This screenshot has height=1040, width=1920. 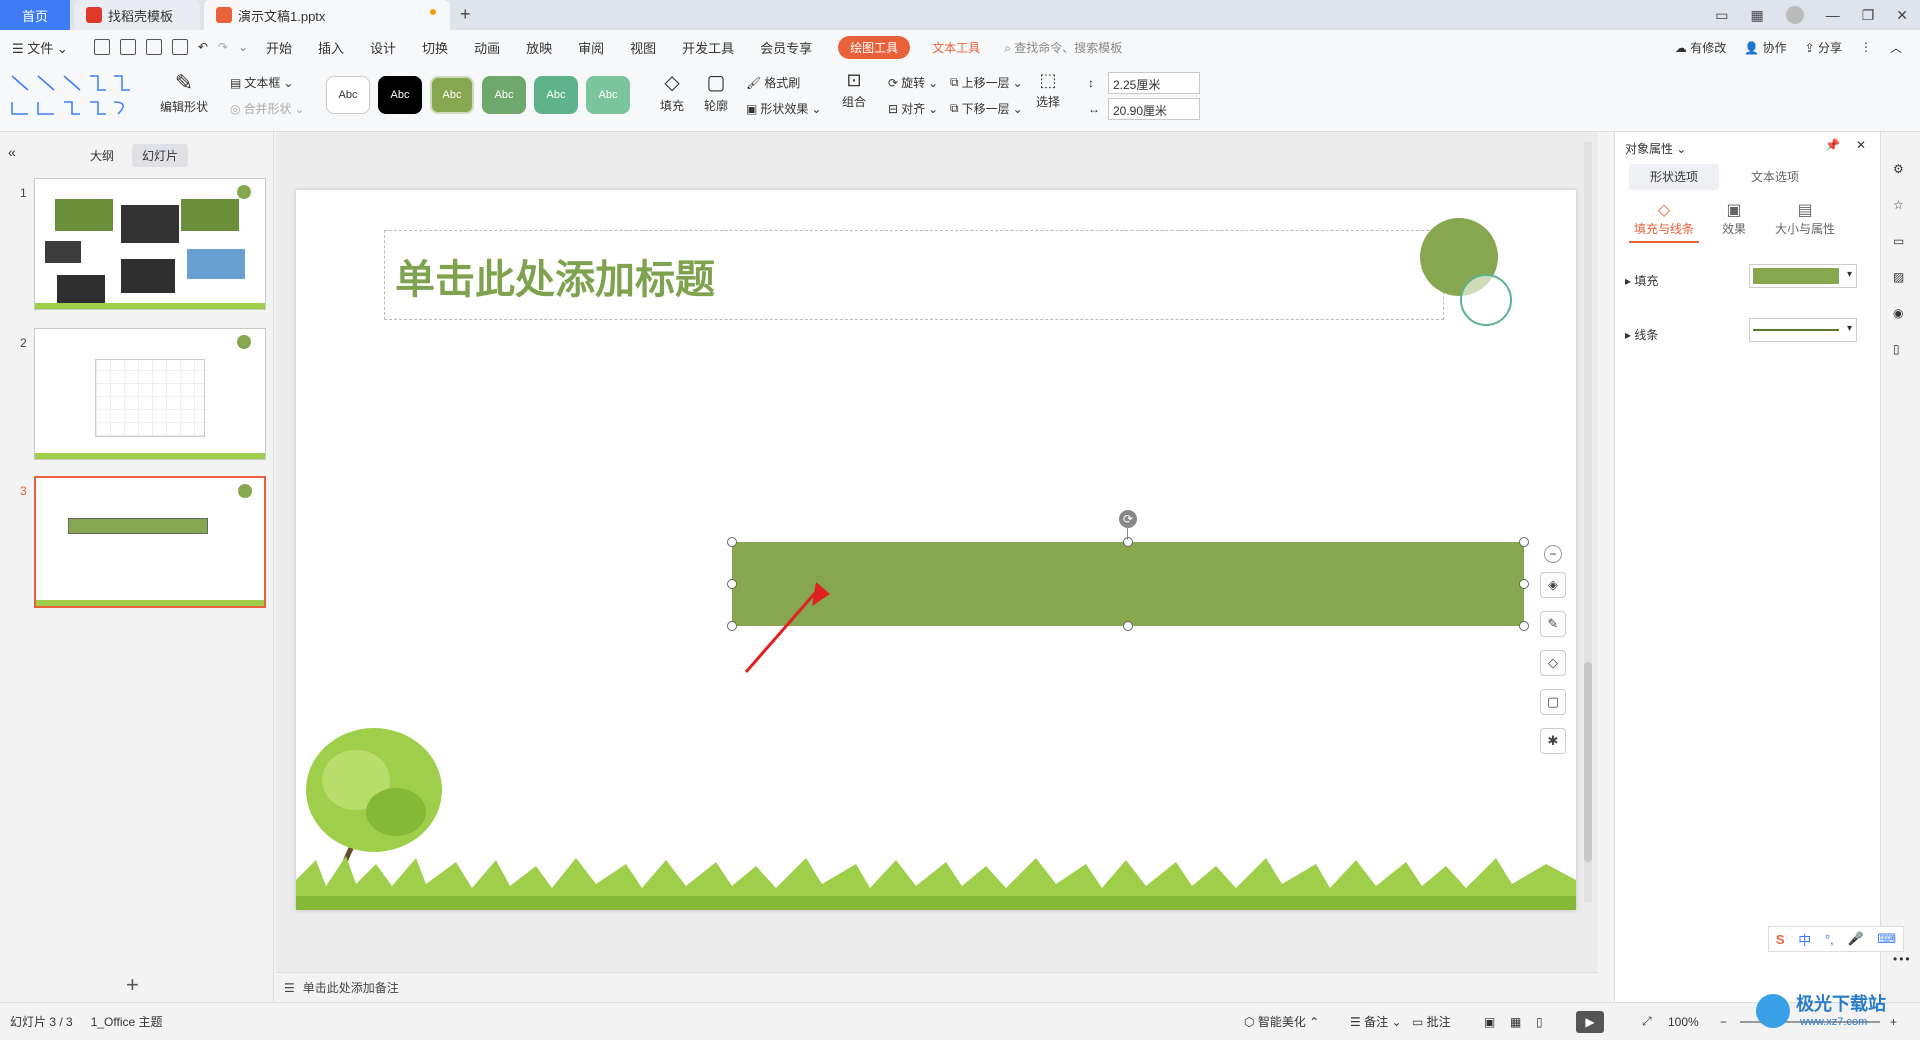 What do you see at coordinates (1590, 1021) in the screenshot?
I see `play-slideshow-icon: ▶` at bounding box center [1590, 1021].